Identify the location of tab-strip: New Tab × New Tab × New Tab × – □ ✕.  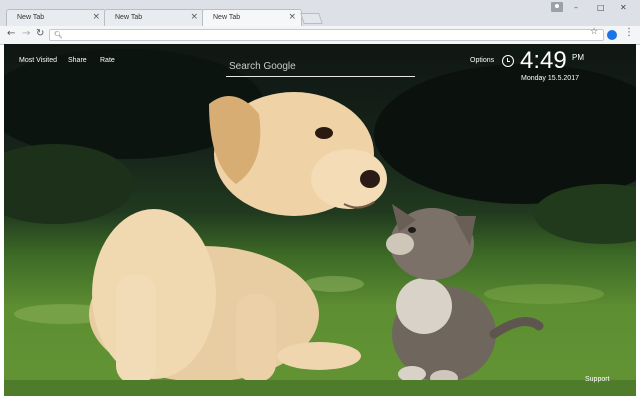
(320, 13).